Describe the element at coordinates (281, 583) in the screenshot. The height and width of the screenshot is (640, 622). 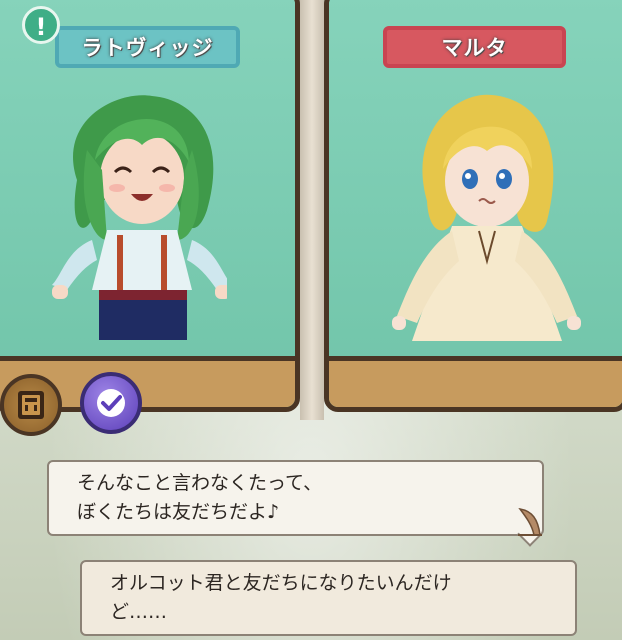
I see `dialogue-line: オルコット君と友だちになりたいんだけ` at that location.